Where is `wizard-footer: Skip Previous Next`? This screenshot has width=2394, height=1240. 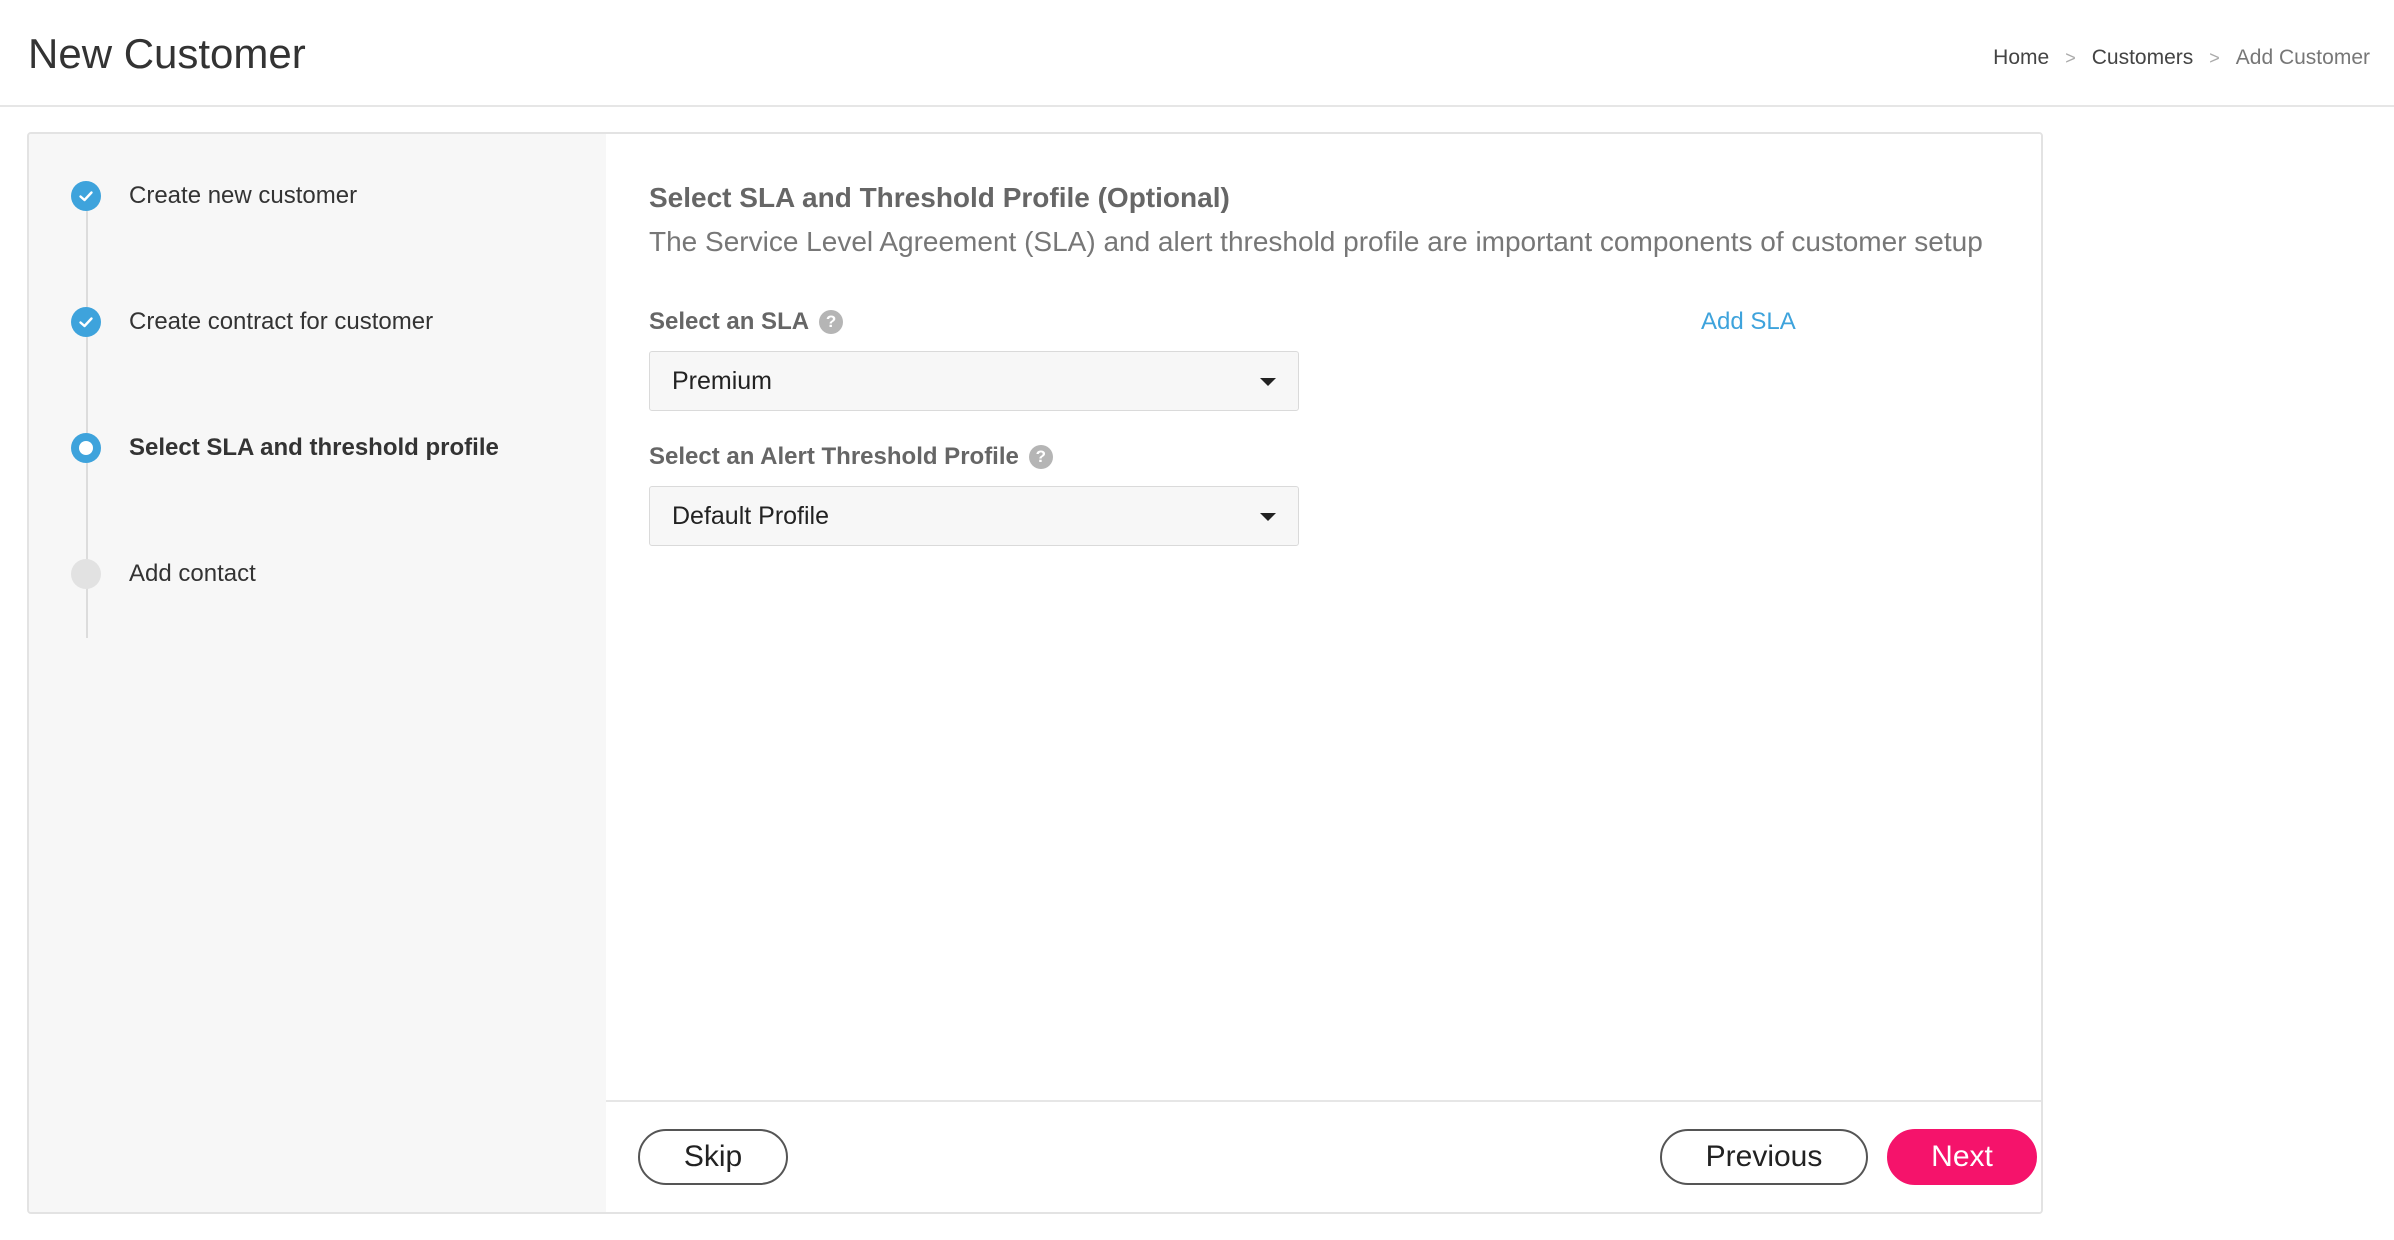
wizard-footer: Skip Previous Next is located at coordinates (1323, 1156).